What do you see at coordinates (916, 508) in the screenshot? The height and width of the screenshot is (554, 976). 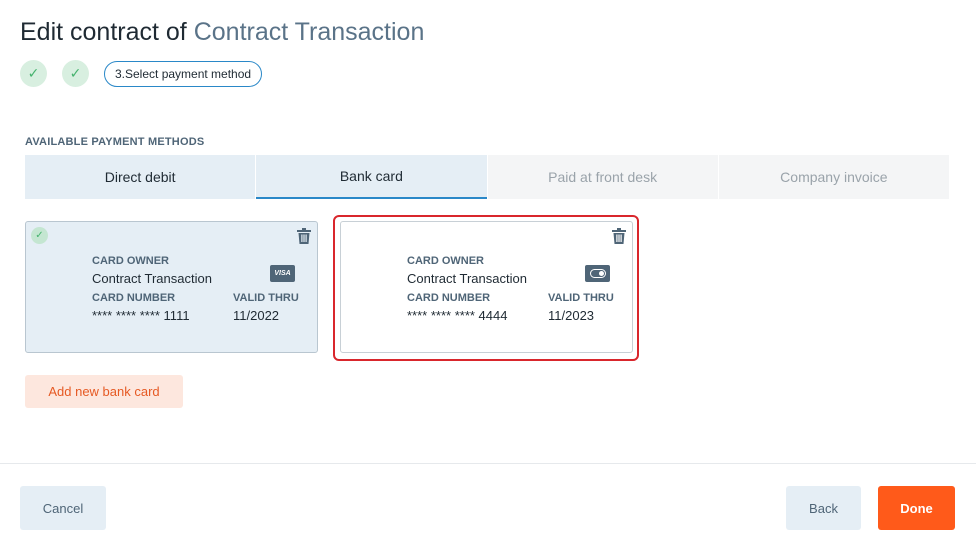 I see `done-button: Done` at bounding box center [916, 508].